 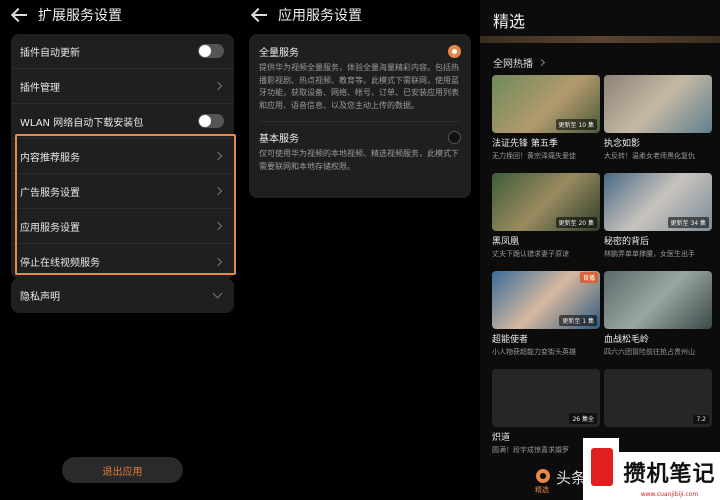 I want to click on setting-wlan-auto-download: WLAN 网络自动下载安装包, so click(x=122, y=121).